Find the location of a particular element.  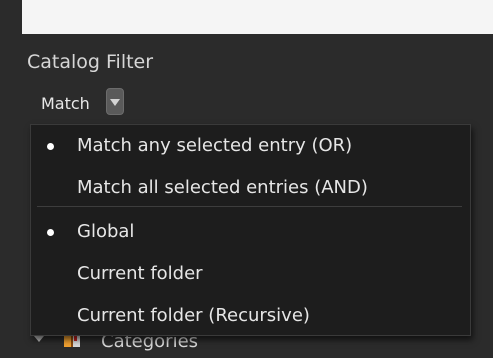

menu-item-current-folder-recursive: Current folder (Recursive) is located at coordinates (250, 316).